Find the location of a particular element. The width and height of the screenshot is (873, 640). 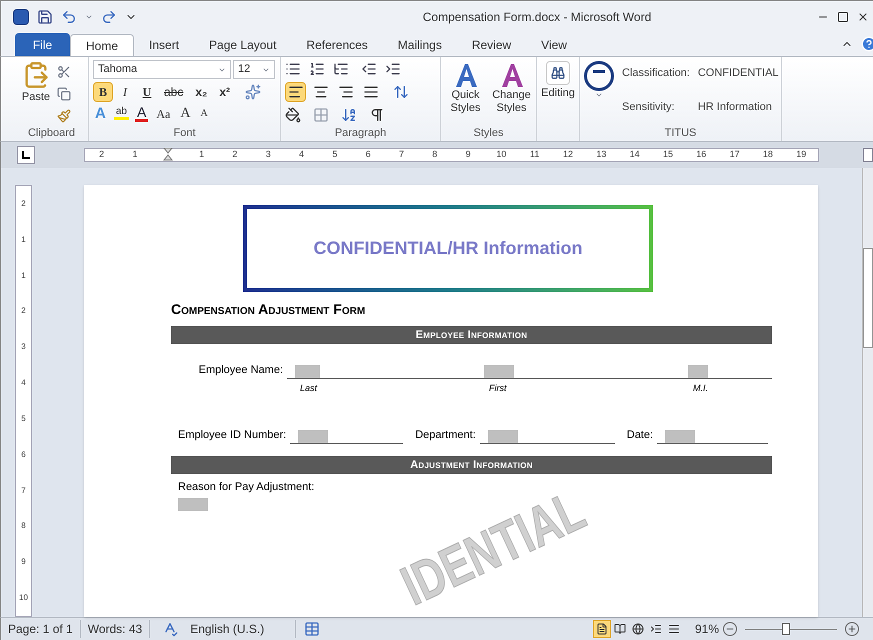

align-button is located at coordinates (295, 92).